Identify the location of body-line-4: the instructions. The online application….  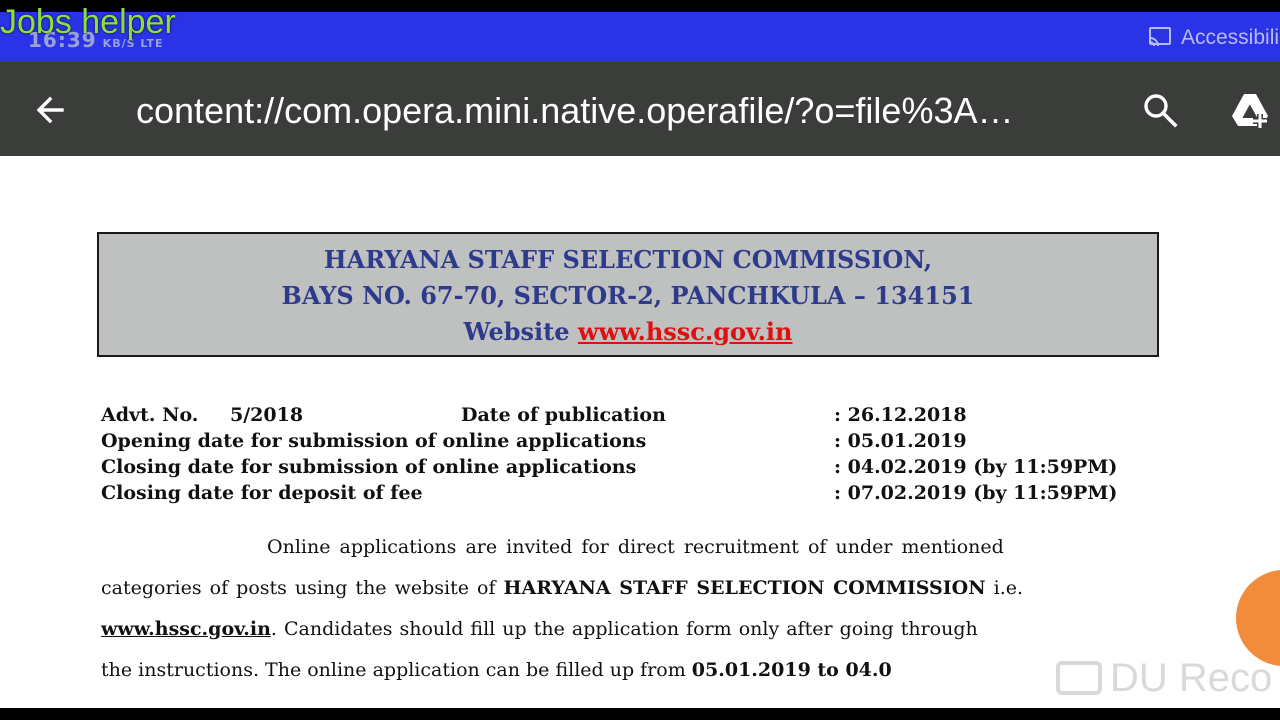
(496, 670).